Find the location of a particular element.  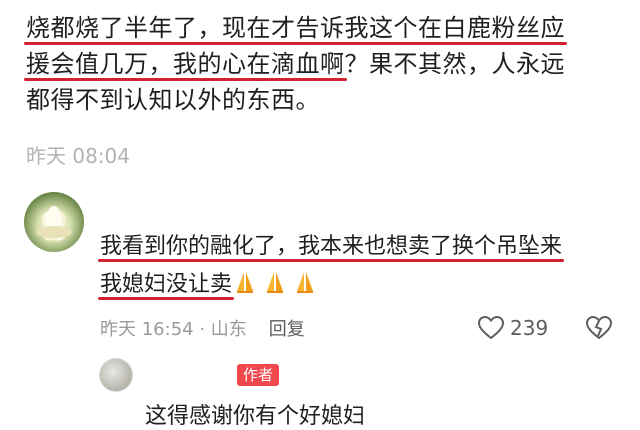

comment-line-1: 我看到你的融化了，我本来也想卖了换个吊坠来 is located at coordinates (360, 247).